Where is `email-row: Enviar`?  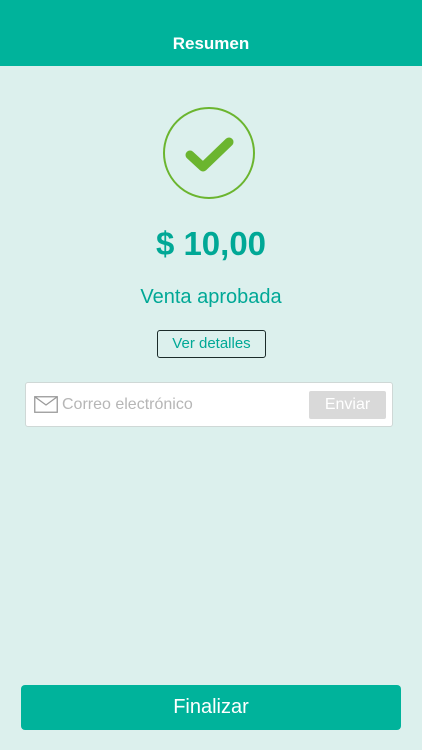 email-row: Enviar is located at coordinates (209, 404).